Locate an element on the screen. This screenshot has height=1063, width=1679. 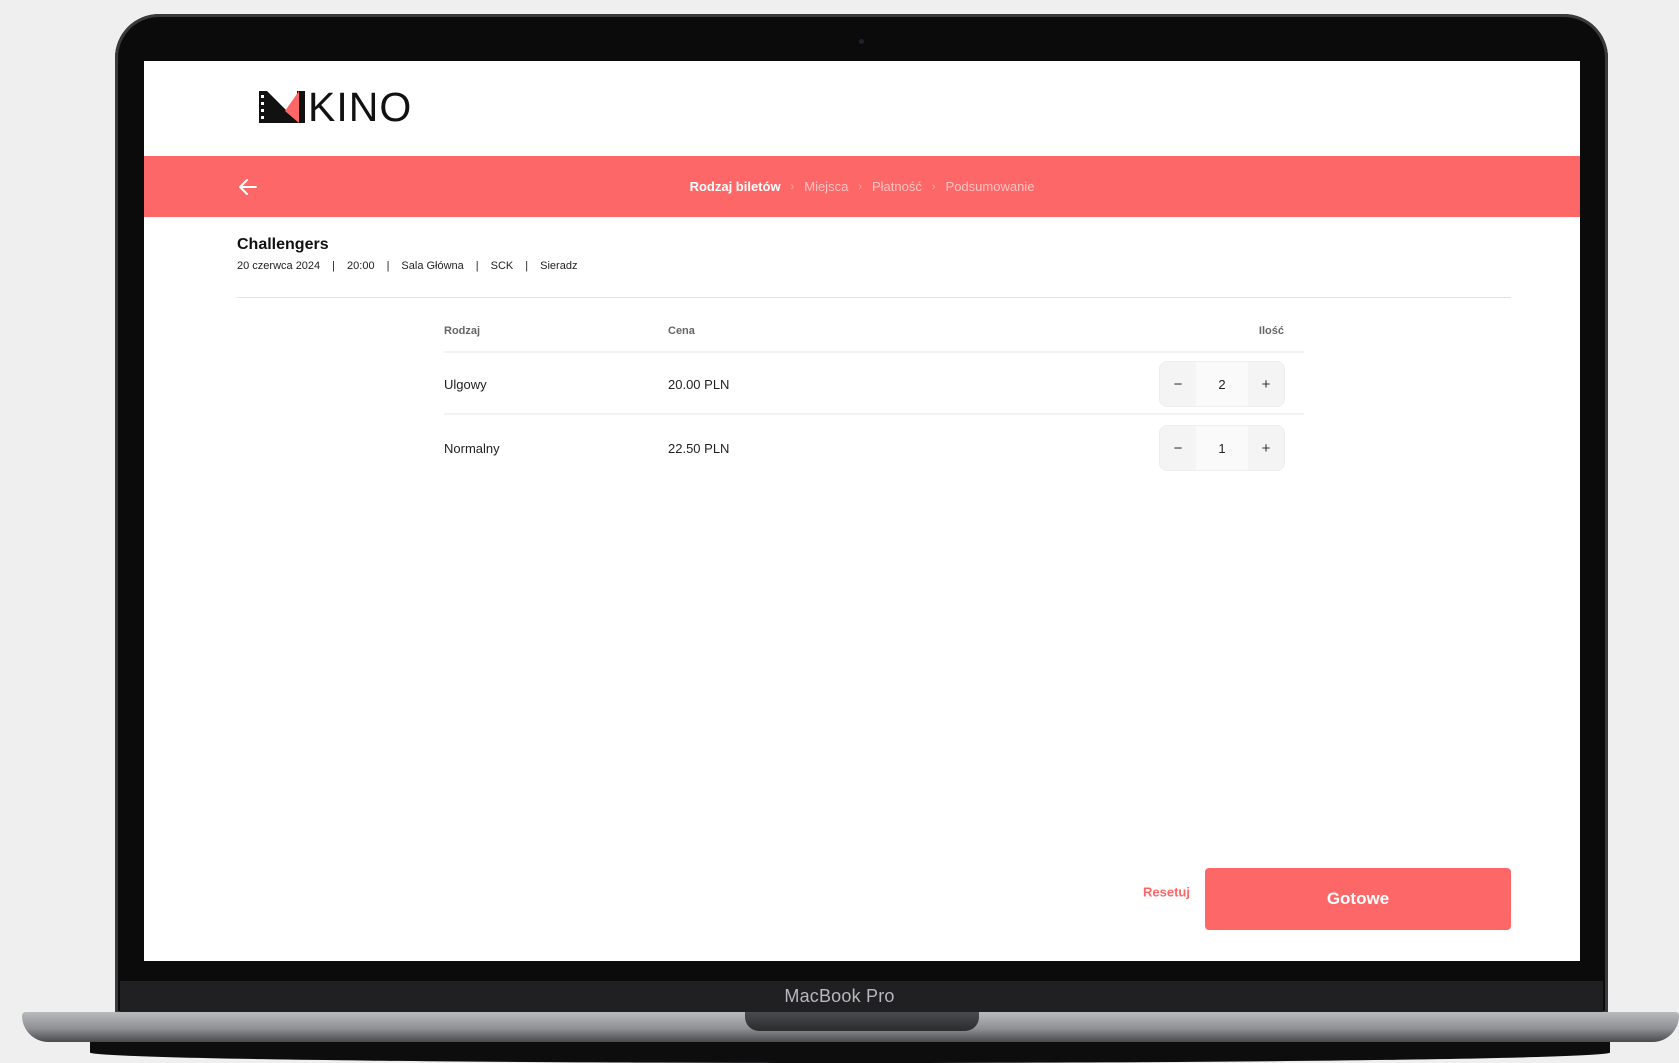
ticket-type: Ulgowy is located at coordinates (465, 384).